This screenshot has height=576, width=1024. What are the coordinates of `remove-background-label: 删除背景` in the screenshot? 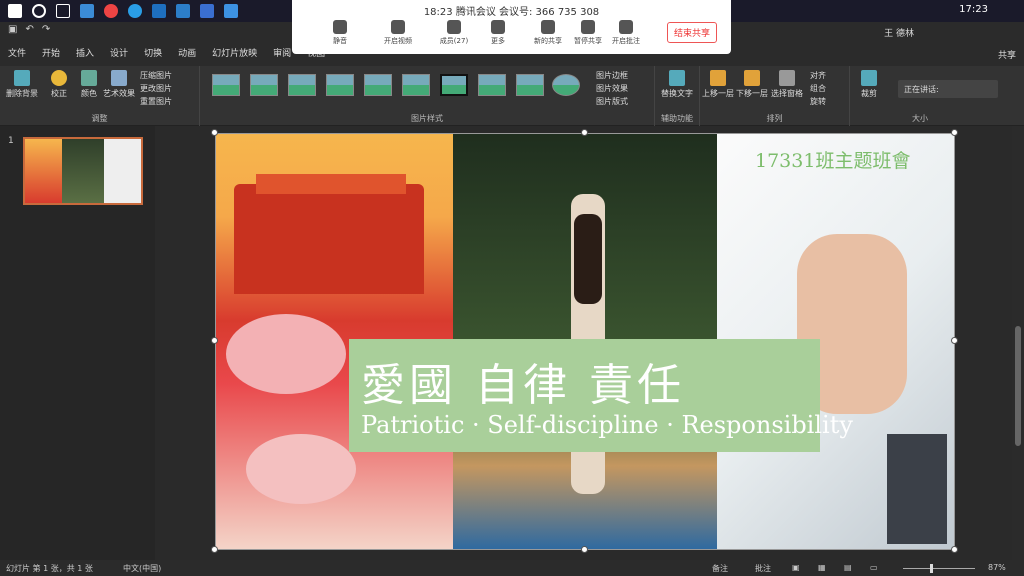 It's located at (22, 93).